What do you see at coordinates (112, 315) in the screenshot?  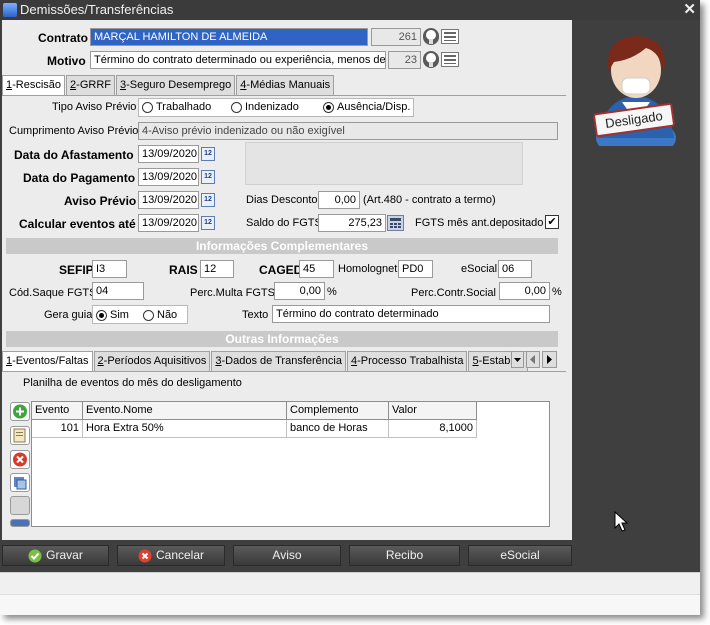 I see `radio-gera-guia-sim: Sim` at bounding box center [112, 315].